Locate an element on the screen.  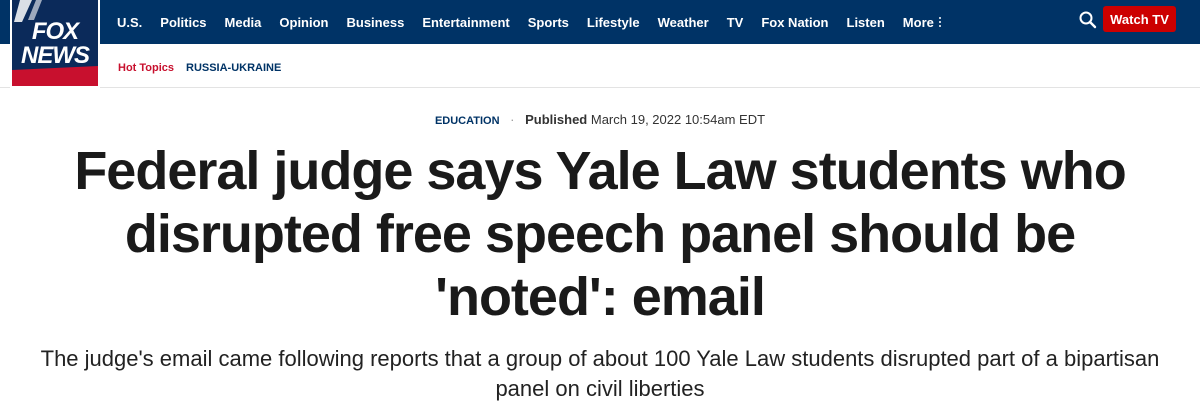
nav-item-tv: TV is located at coordinates (735, 22).